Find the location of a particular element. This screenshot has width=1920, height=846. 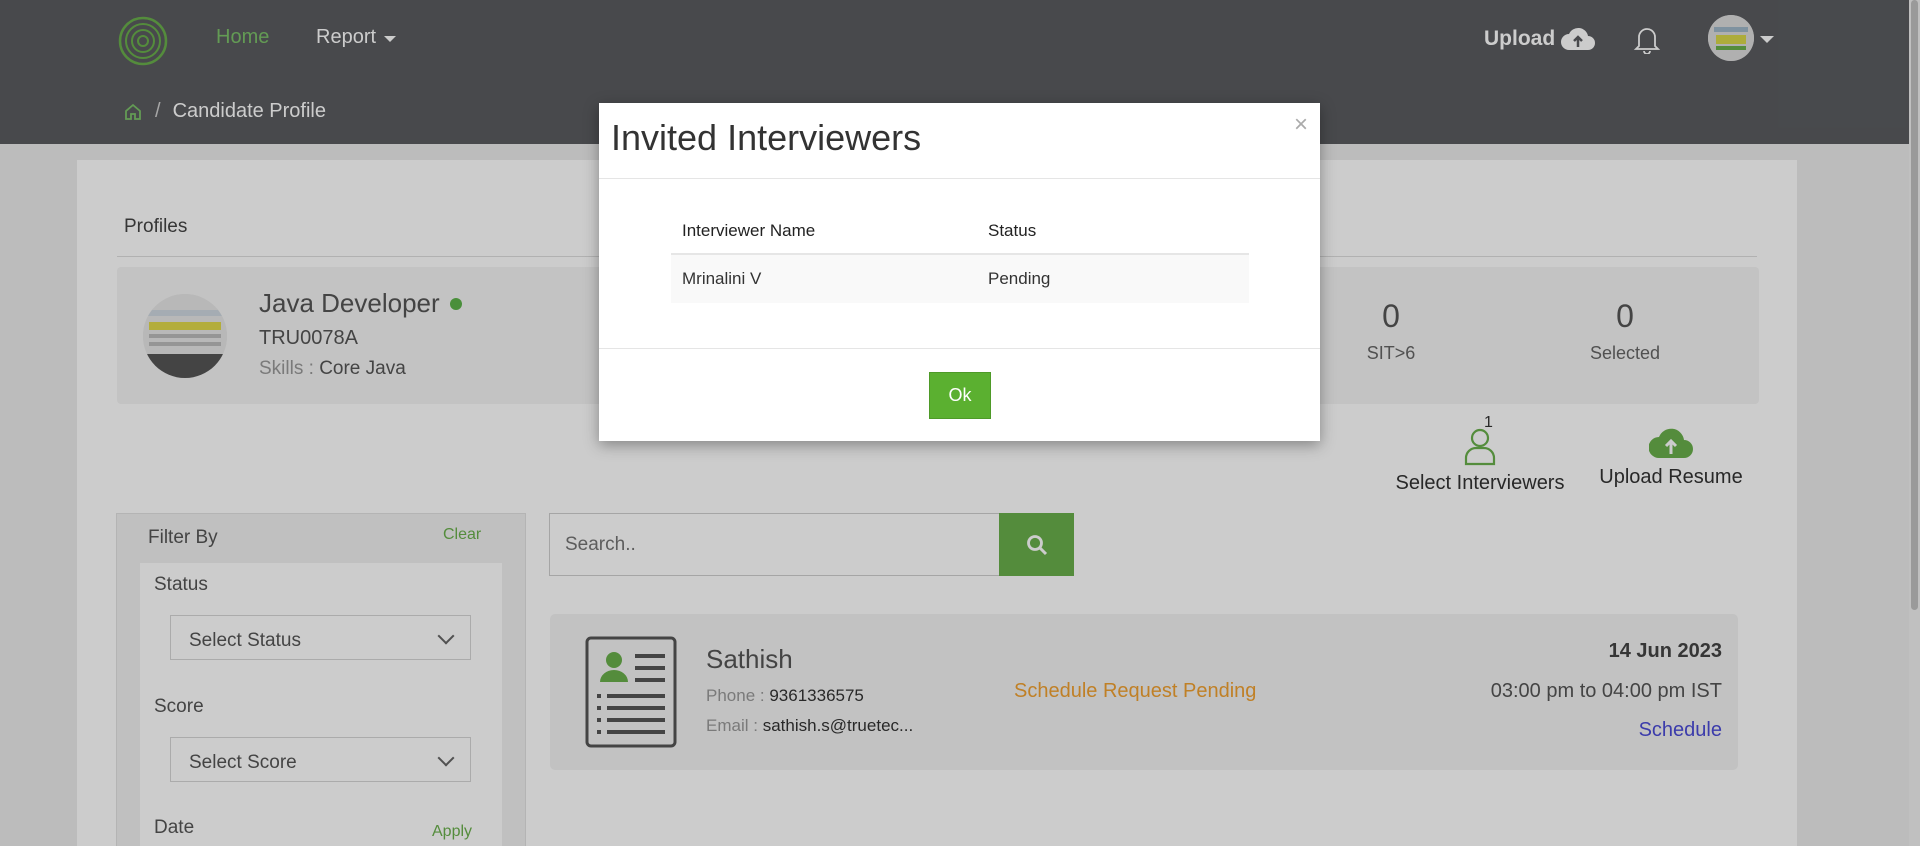

table-row: Mrinalini V Pending is located at coordinates (960, 278).